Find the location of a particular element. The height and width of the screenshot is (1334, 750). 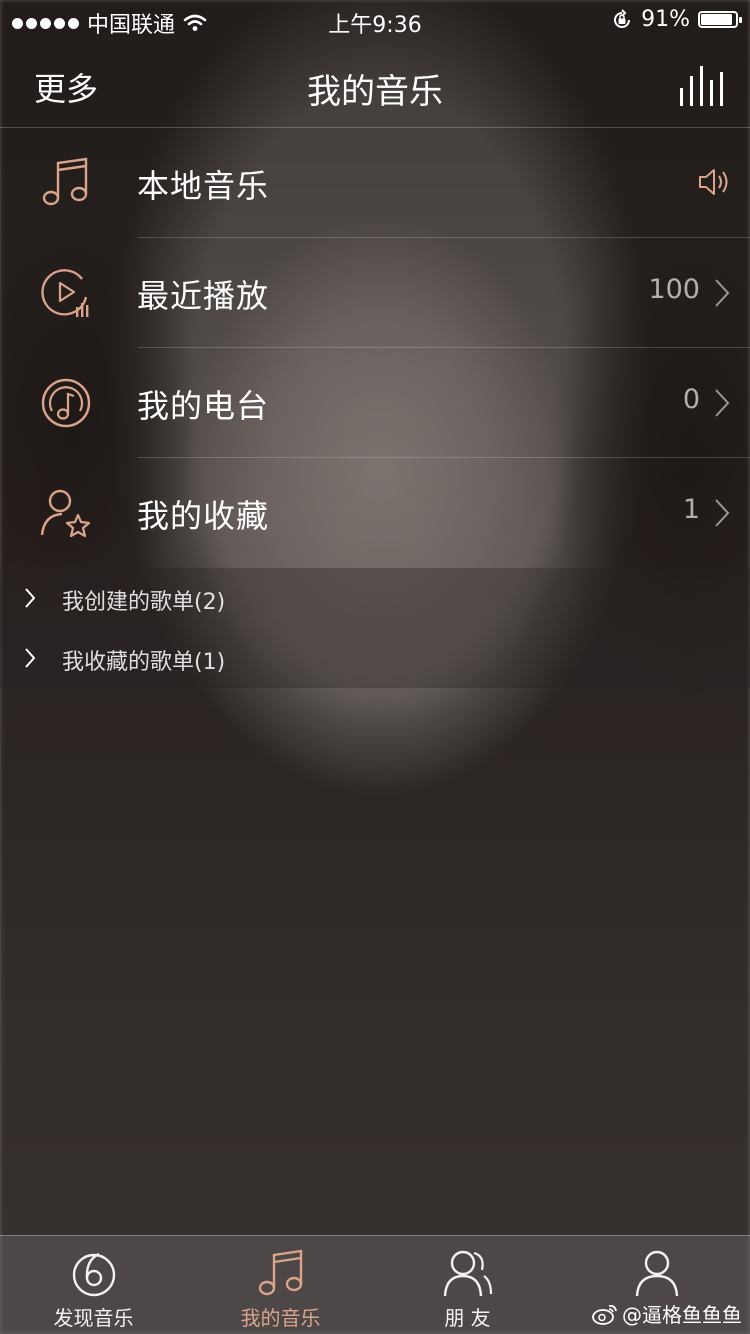

battery-icon is located at coordinates (720, 19).